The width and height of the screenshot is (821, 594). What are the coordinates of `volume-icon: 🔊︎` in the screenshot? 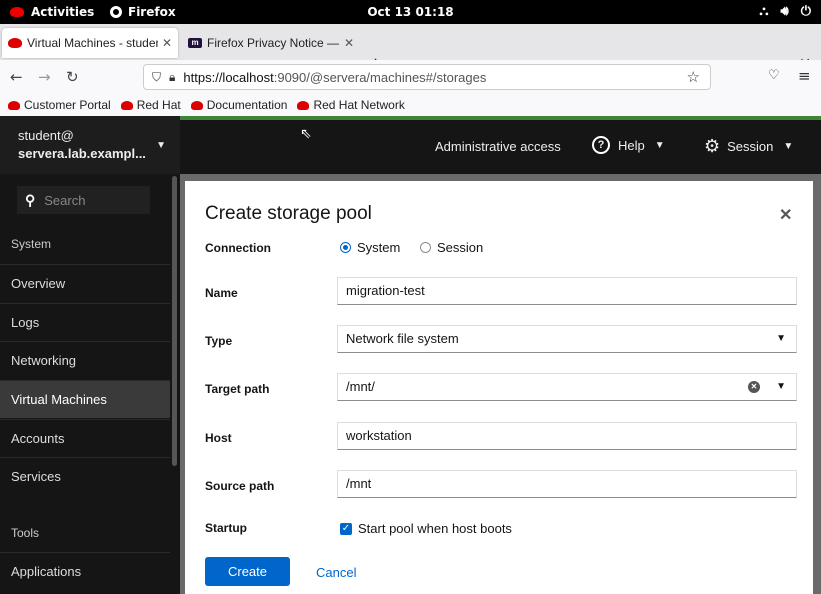 It's located at (784, 11).